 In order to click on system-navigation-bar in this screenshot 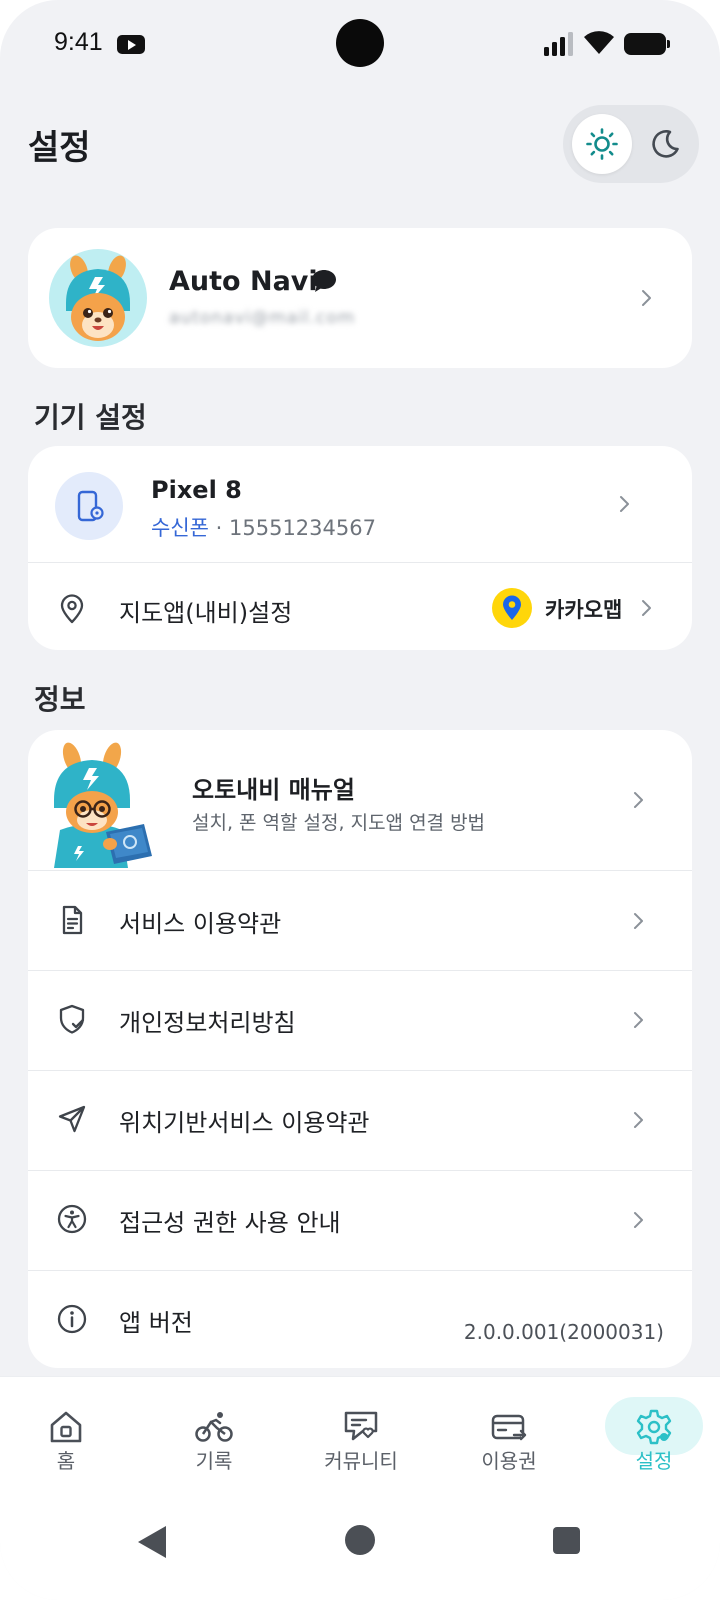, I will do `click(360, 1542)`.